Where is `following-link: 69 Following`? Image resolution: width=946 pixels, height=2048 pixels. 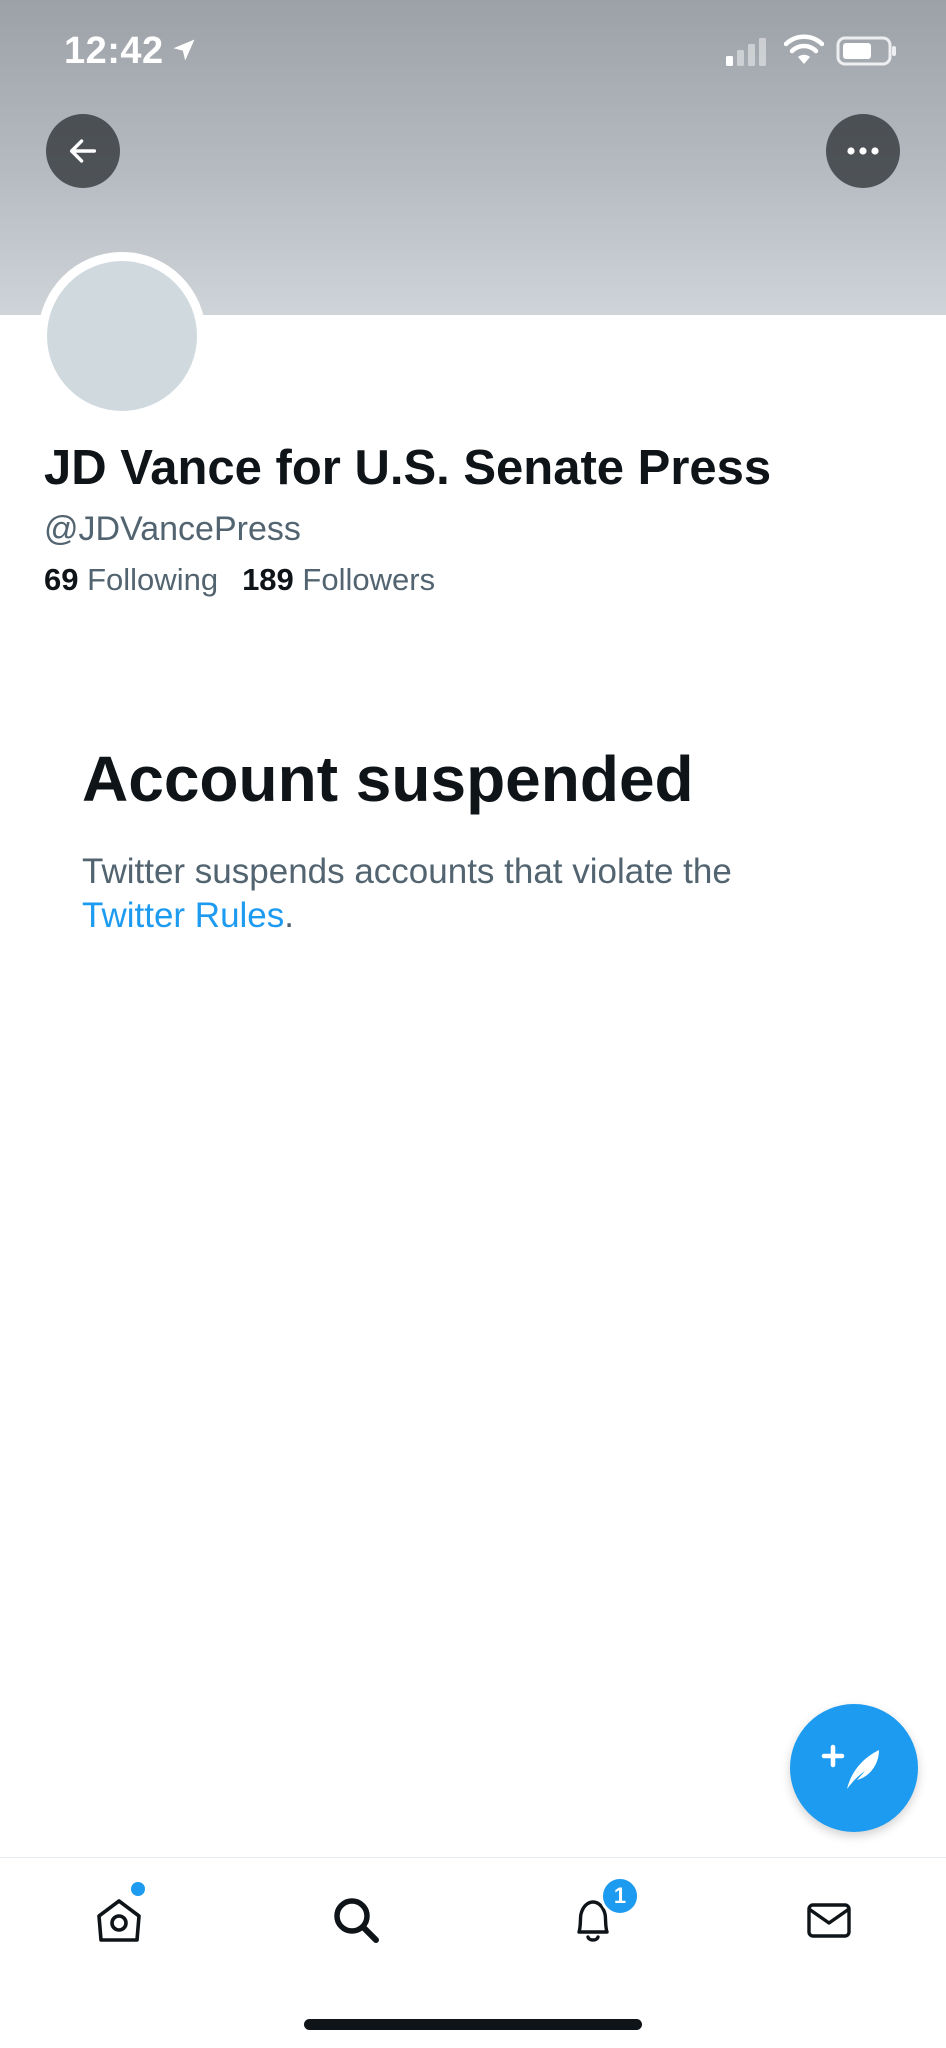
following-link: 69 Following is located at coordinates (131, 580).